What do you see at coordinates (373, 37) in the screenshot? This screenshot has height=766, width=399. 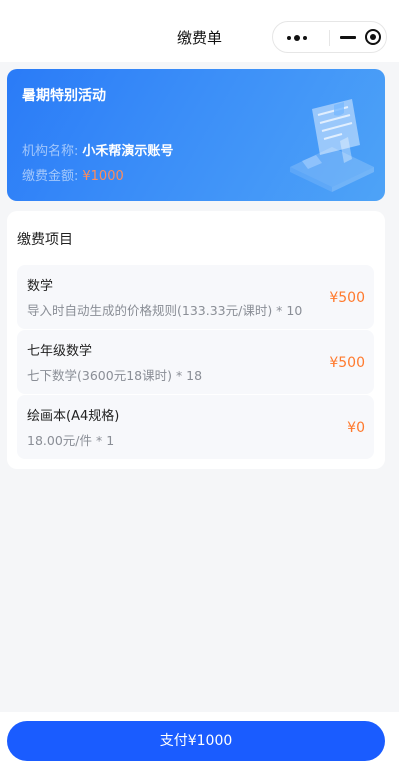 I see `target-circle-icon` at bounding box center [373, 37].